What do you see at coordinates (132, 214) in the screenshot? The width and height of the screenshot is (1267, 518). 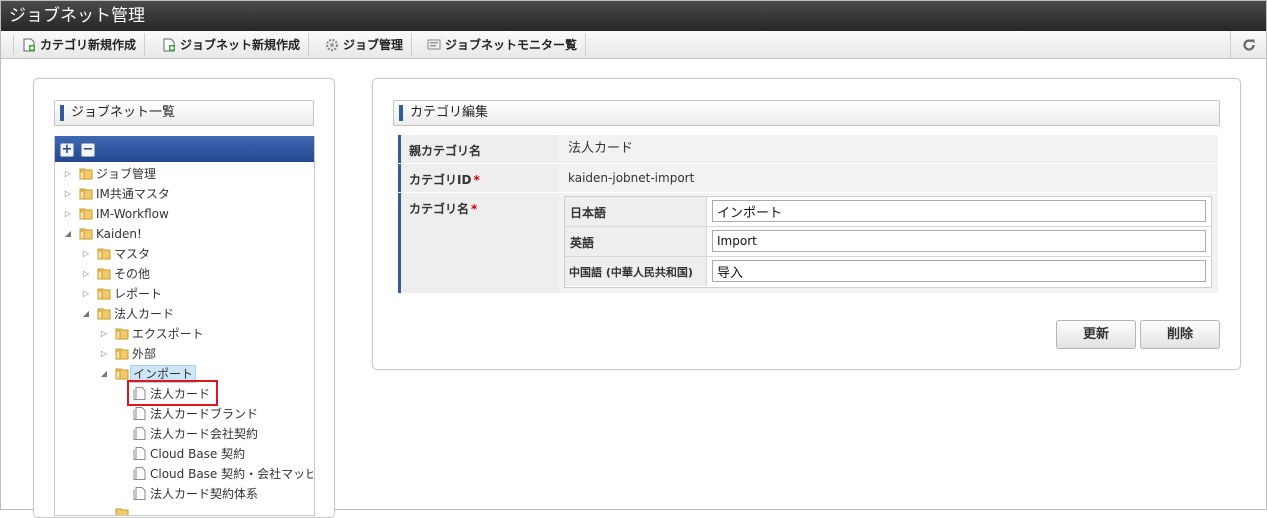 I see `tree-node-label: IM-Workflow` at bounding box center [132, 214].